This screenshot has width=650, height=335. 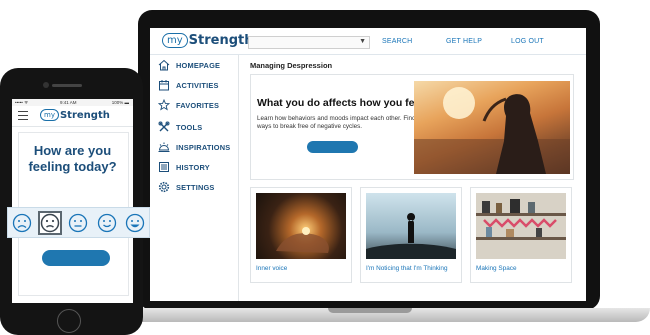 I want to click on sidebar-item-history: HISTORY, so click(x=184, y=167).